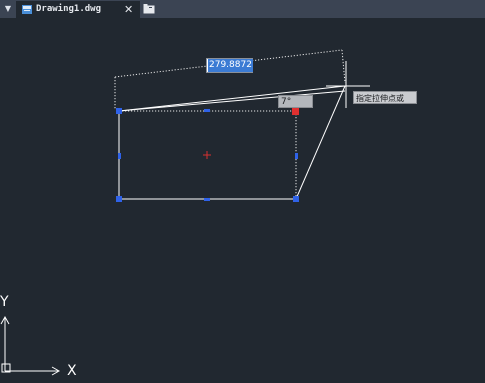 The height and width of the screenshot is (383, 485). What do you see at coordinates (296, 199) in the screenshot?
I see `grip-bottom-right` at bounding box center [296, 199].